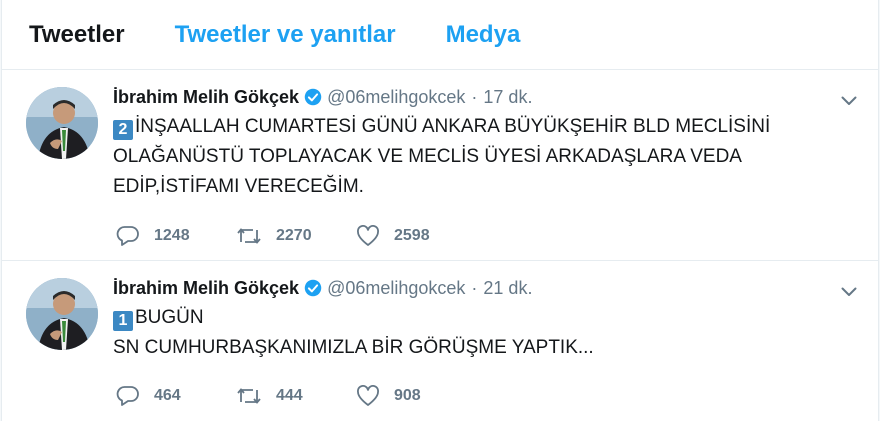  I want to click on reply-button: 464, so click(176, 396).